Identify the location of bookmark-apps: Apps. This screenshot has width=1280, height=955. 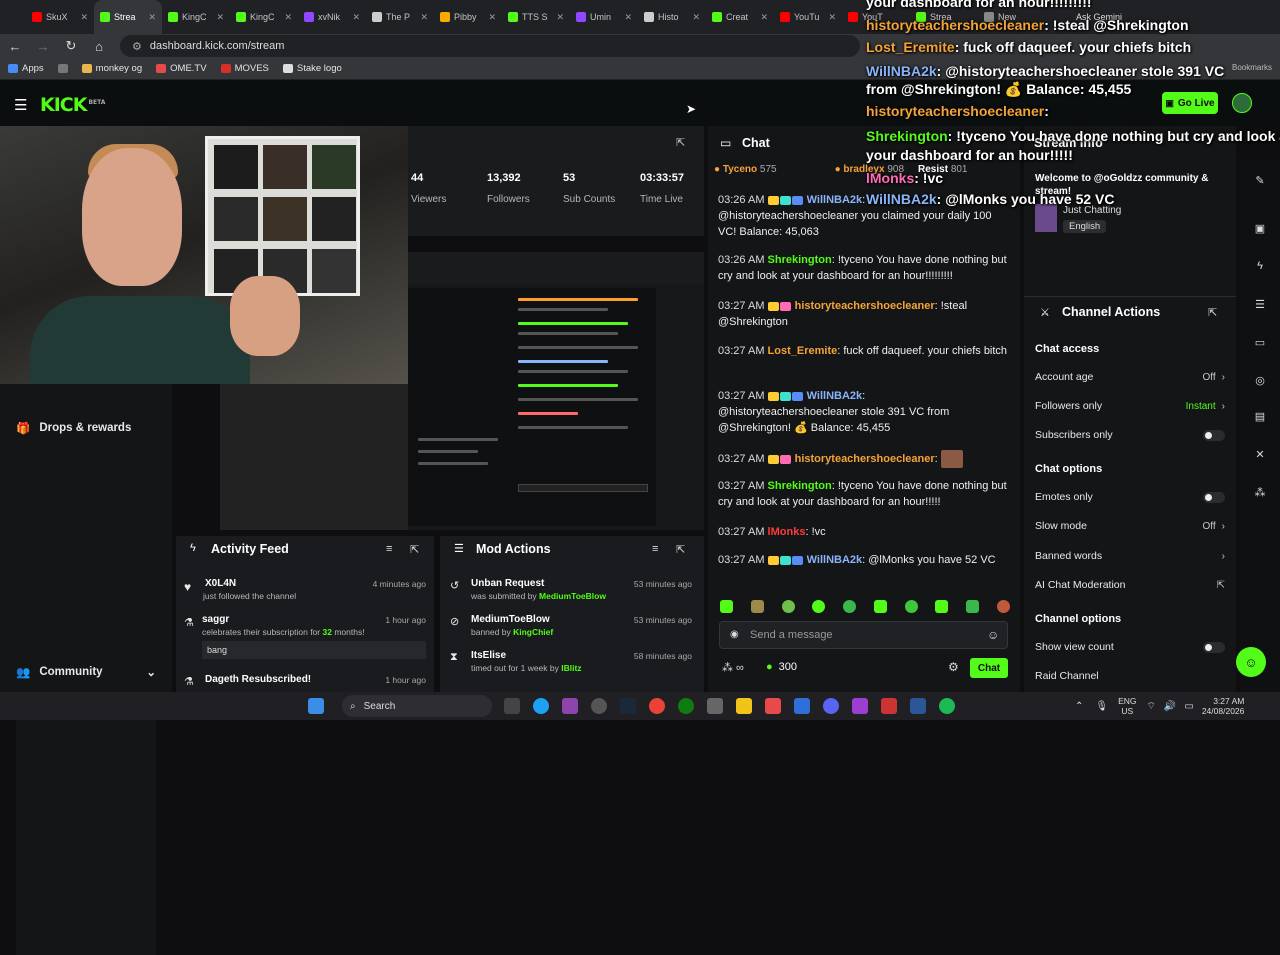
(26, 68).